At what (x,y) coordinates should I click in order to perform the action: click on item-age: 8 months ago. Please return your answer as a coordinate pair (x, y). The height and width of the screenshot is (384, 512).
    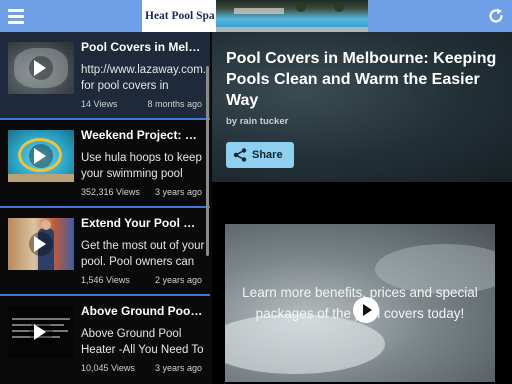
    Looking at the image, I should click on (174, 104).